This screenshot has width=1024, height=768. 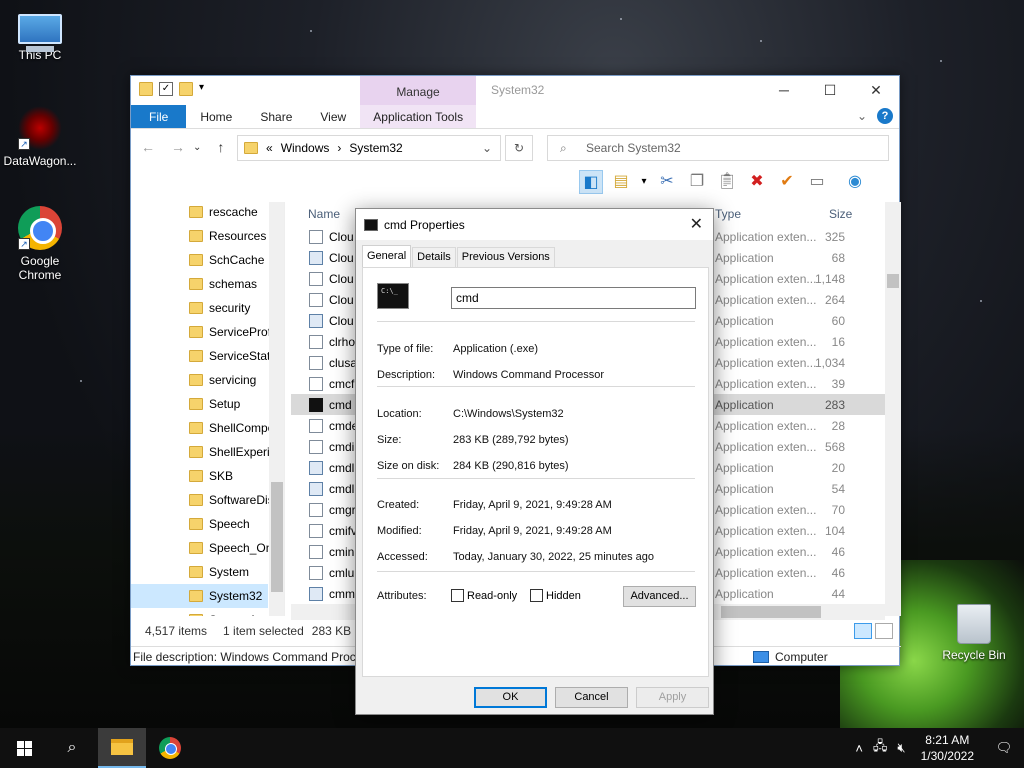 I want to click on tab-view: View, so click(x=333, y=116).